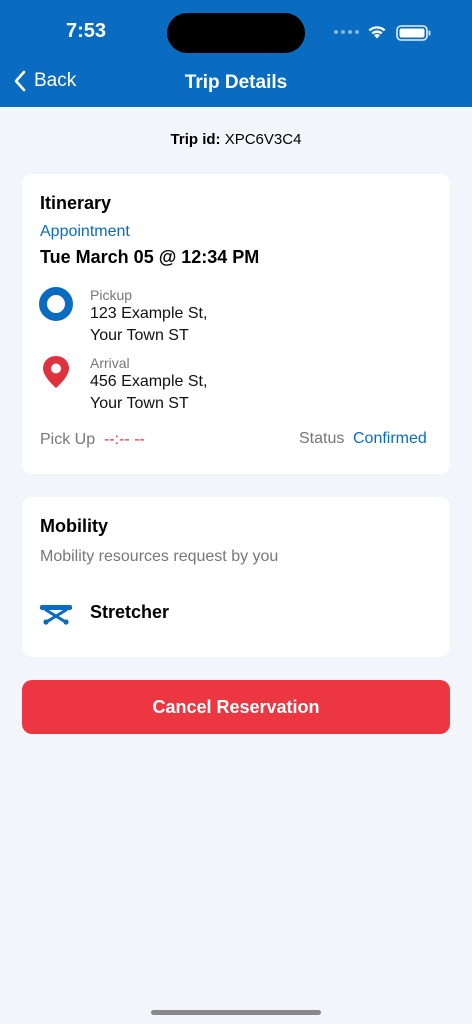 This screenshot has width=472, height=1024. What do you see at coordinates (236, 707) in the screenshot?
I see `cancel-reservation-button: Cancel Reservation` at bounding box center [236, 707].